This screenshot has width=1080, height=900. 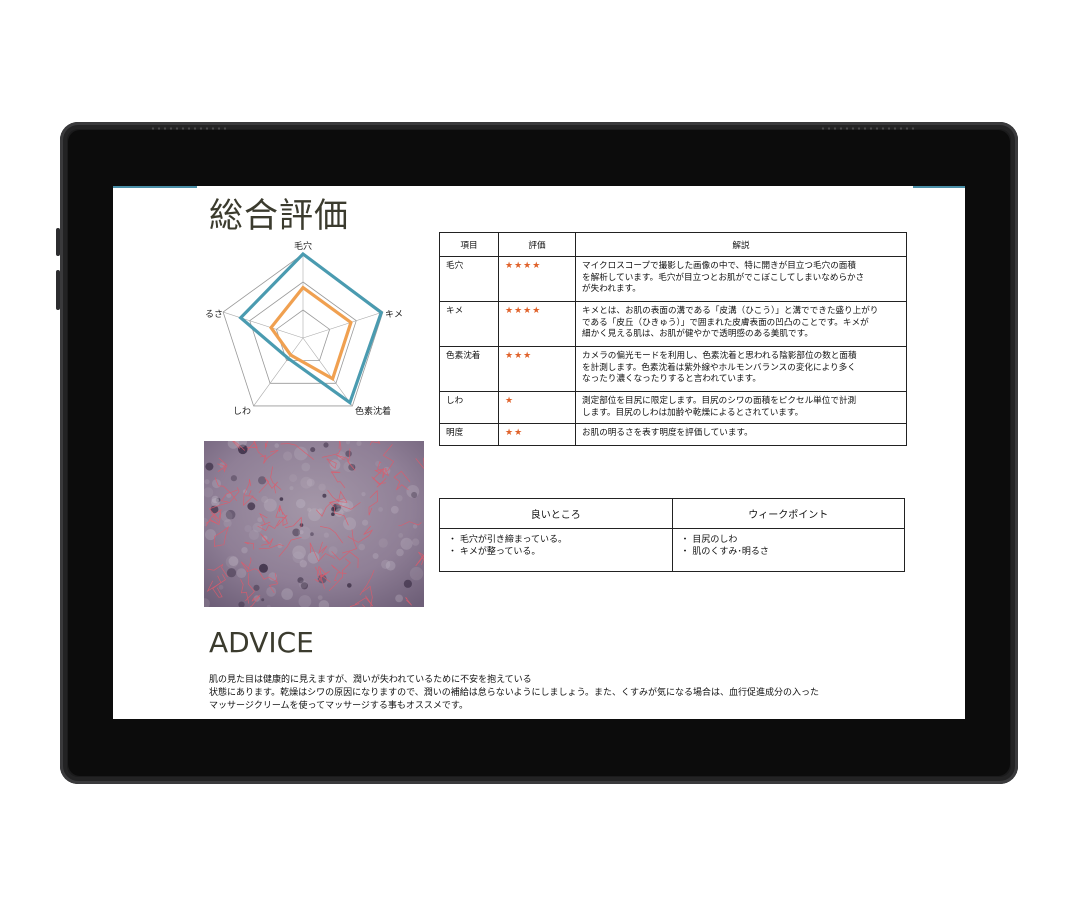 I want to click on advice-line: 肌の見た目は健康的に見えますが、潤いが失われているために不安を抱えている, so click(x=370, y=680).